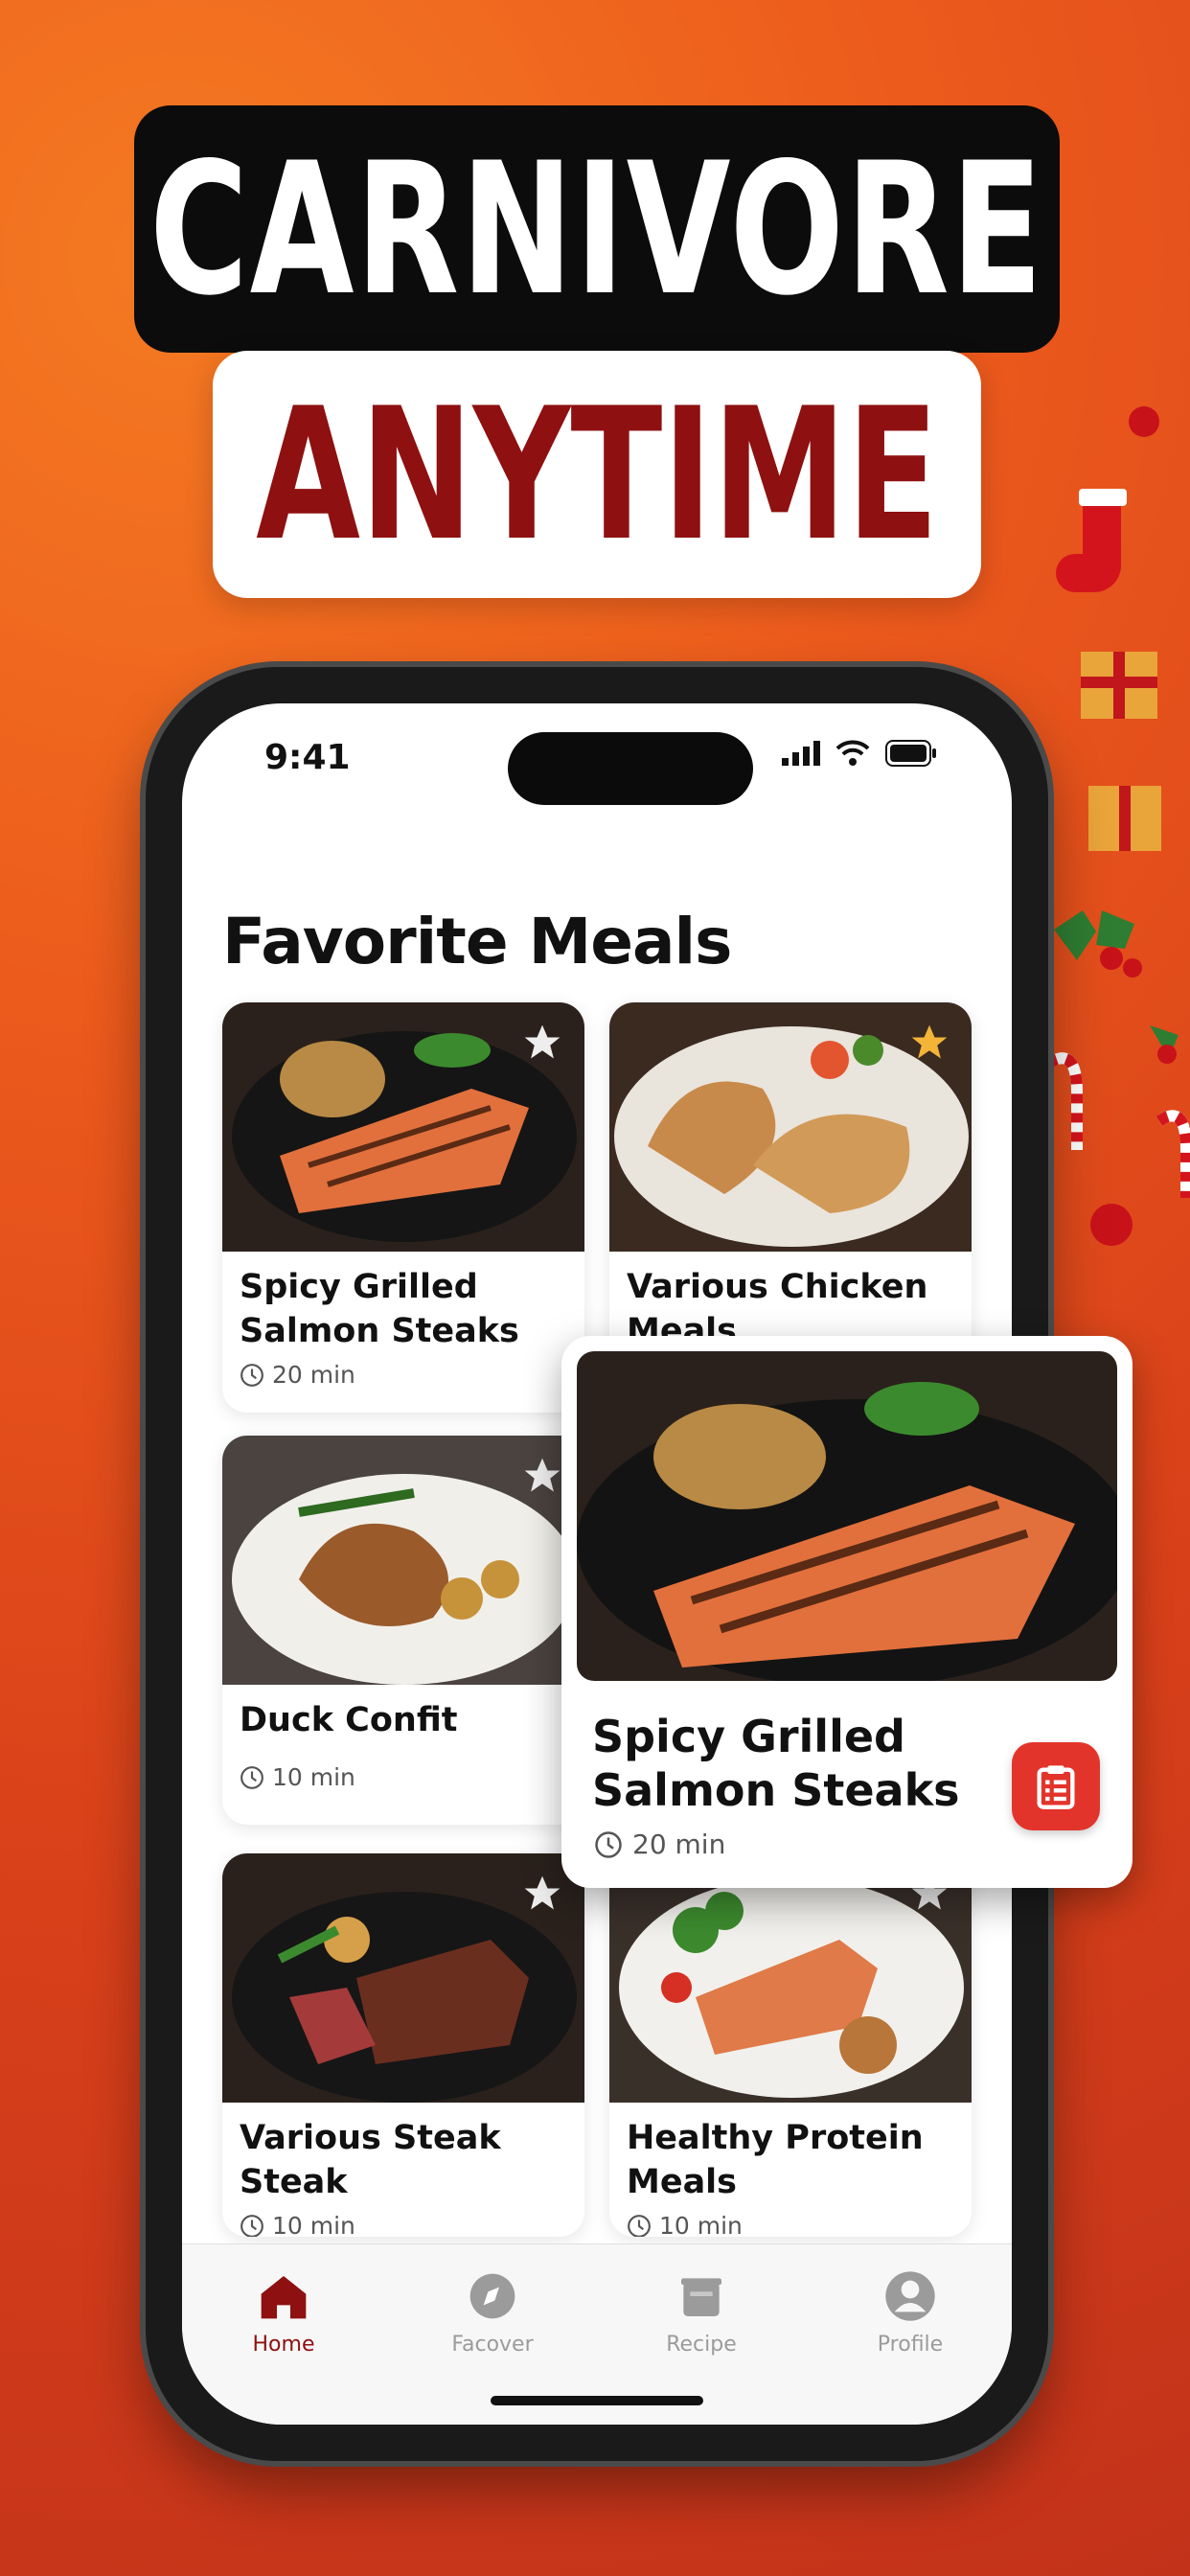  Describe the element at coordinates (493, 2345) in the screenshot. I see `tab-label: Facover` at that location.